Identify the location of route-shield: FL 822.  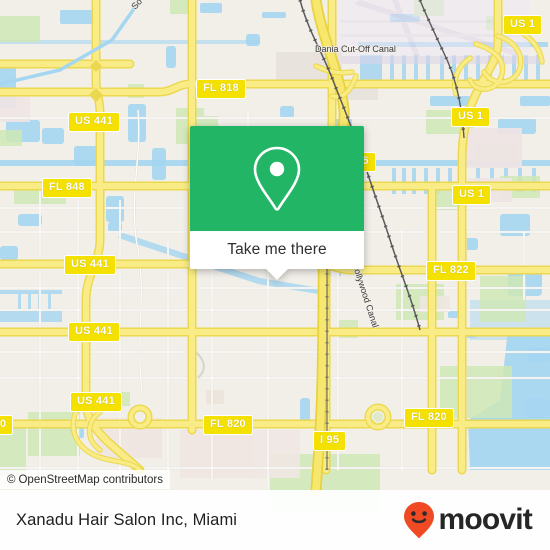
(451, 271).